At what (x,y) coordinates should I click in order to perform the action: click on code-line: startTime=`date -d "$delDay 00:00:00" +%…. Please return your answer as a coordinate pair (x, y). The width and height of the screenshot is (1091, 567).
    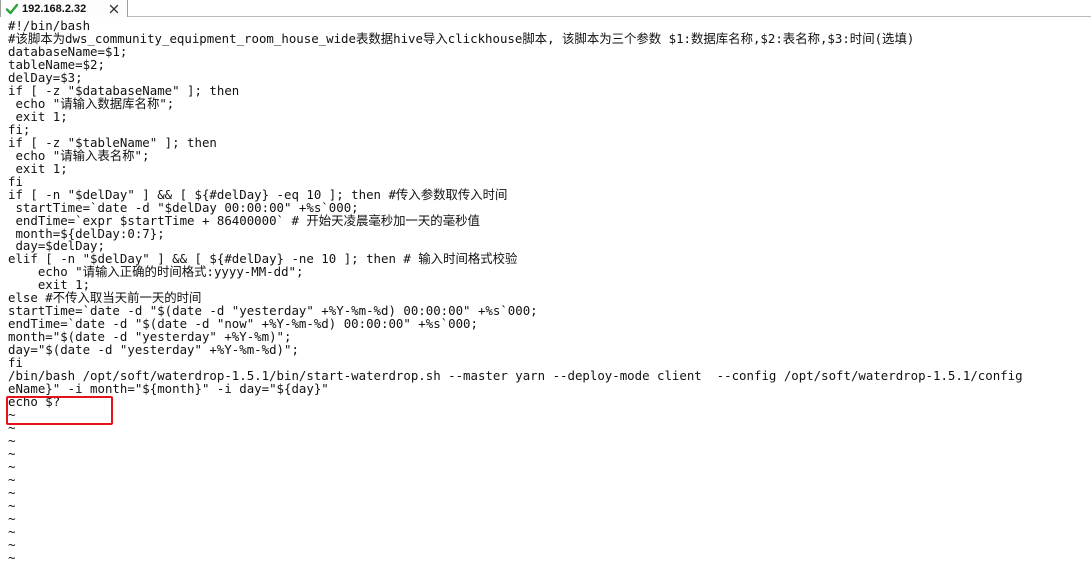
    Looking at the image, I should click on (183, 207).